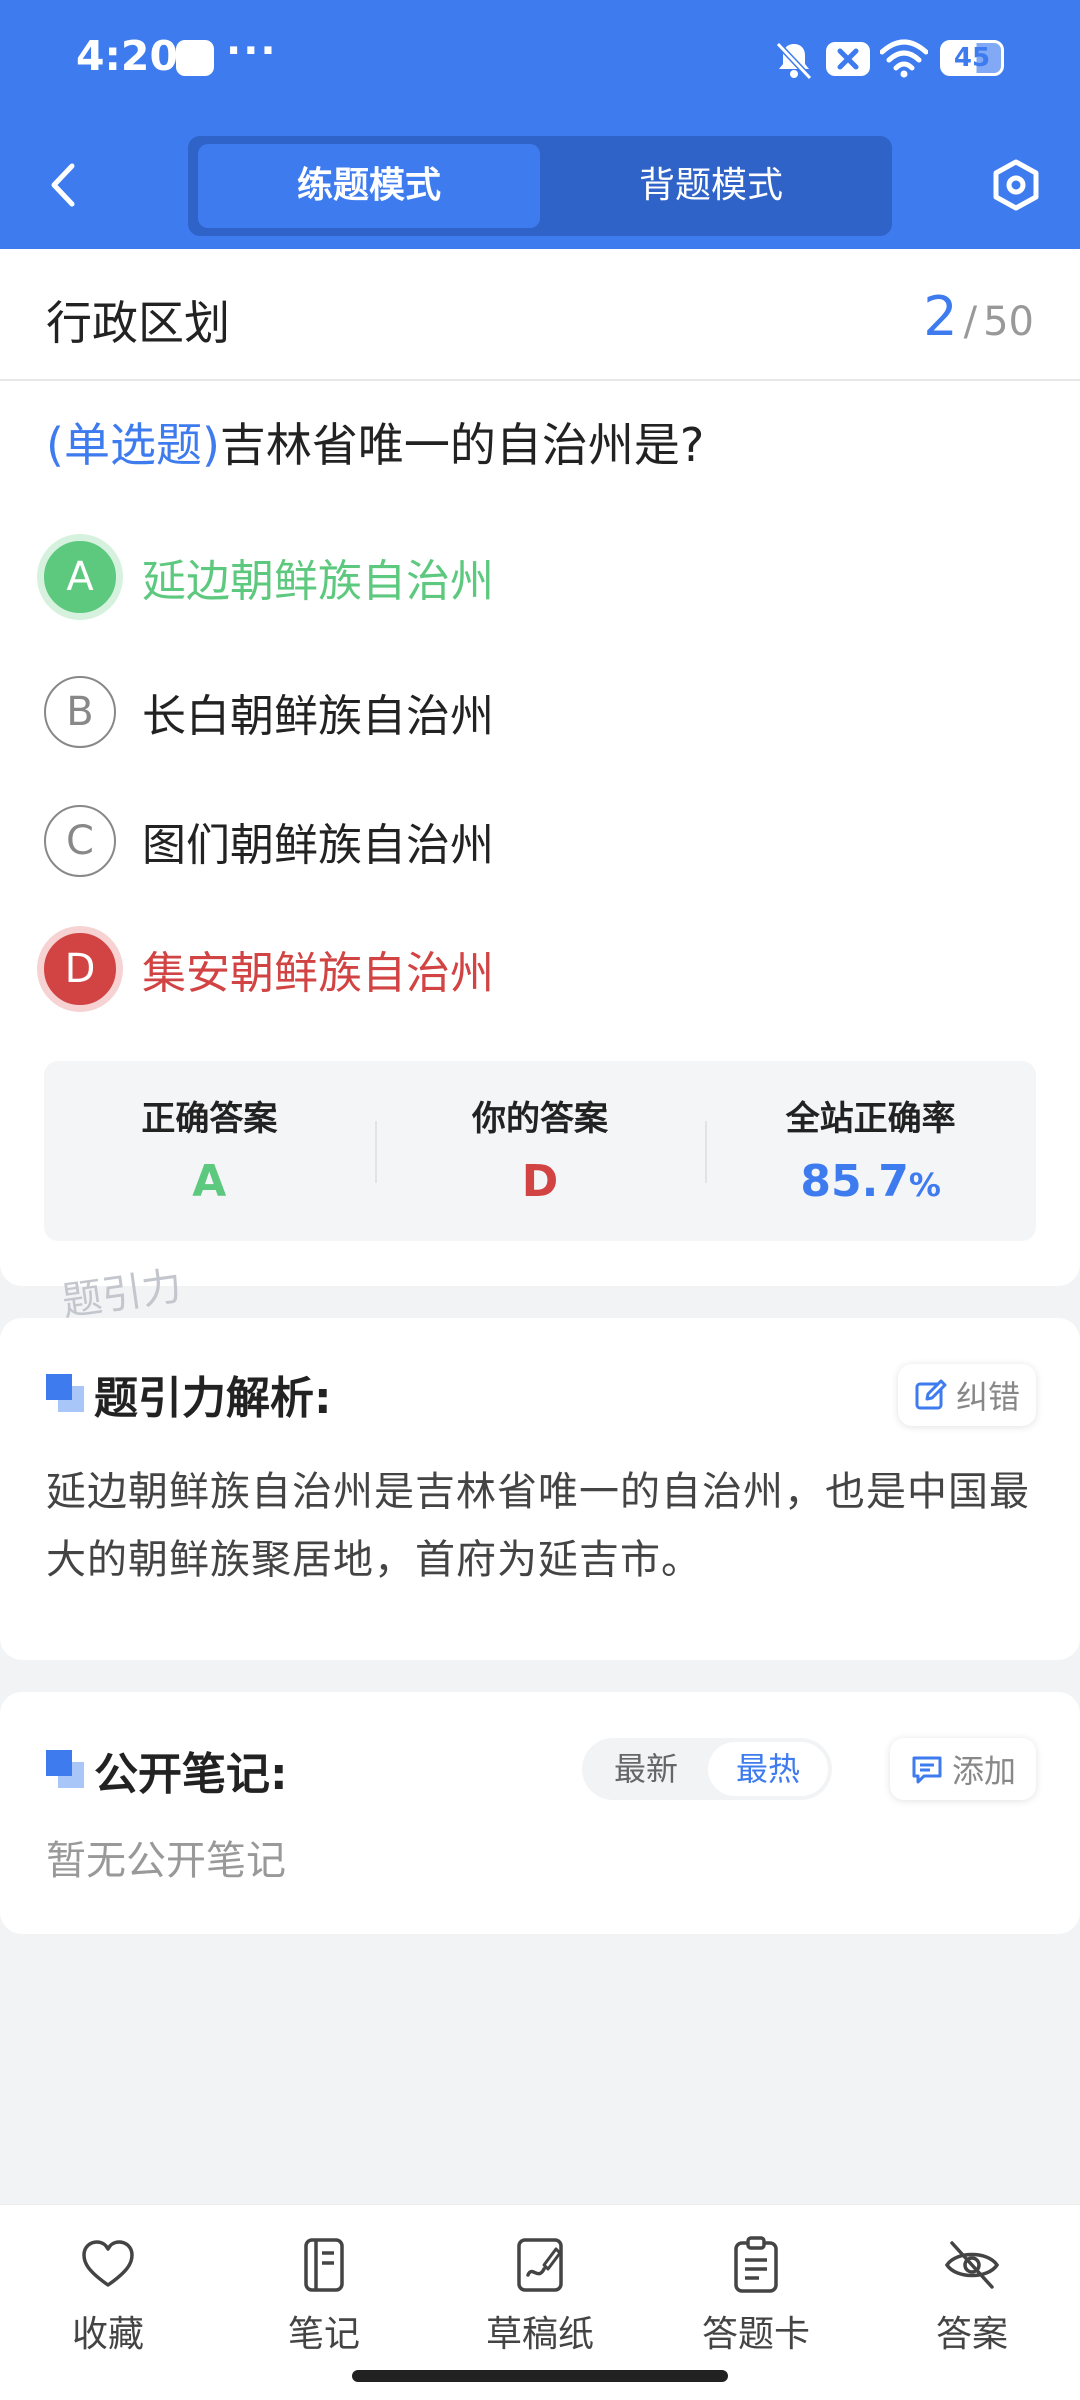 The image size is (1080, 2400). What do you see at coordinates (1016, 185) in the screenshot?
I see `settings-icon` at bounding box center [1016, 185].